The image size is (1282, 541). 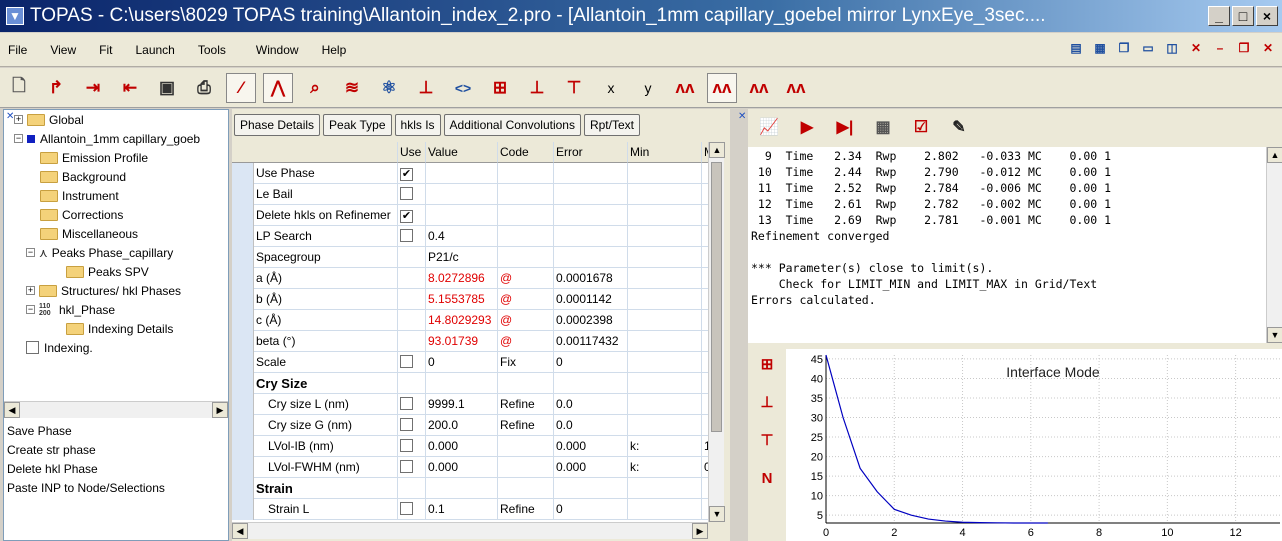 What do you see at coordinates (665, 467) in the screenshot?
I see `grid-cell-min: k:` at bounding box center [665, 467].